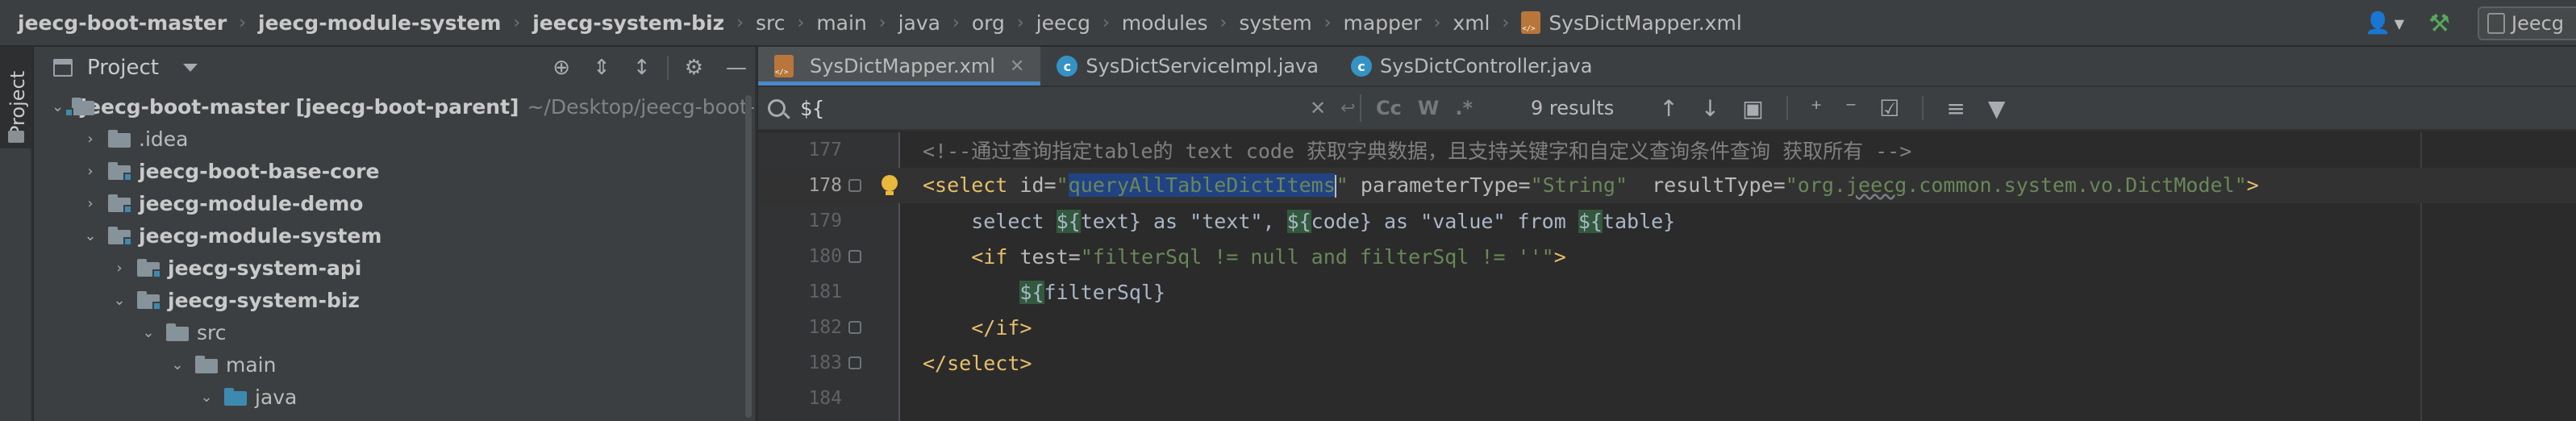 This screenshot has height=421, width=2576. I want to click on breadcrumb-item: jeecg-module-system, so click(379, 23).